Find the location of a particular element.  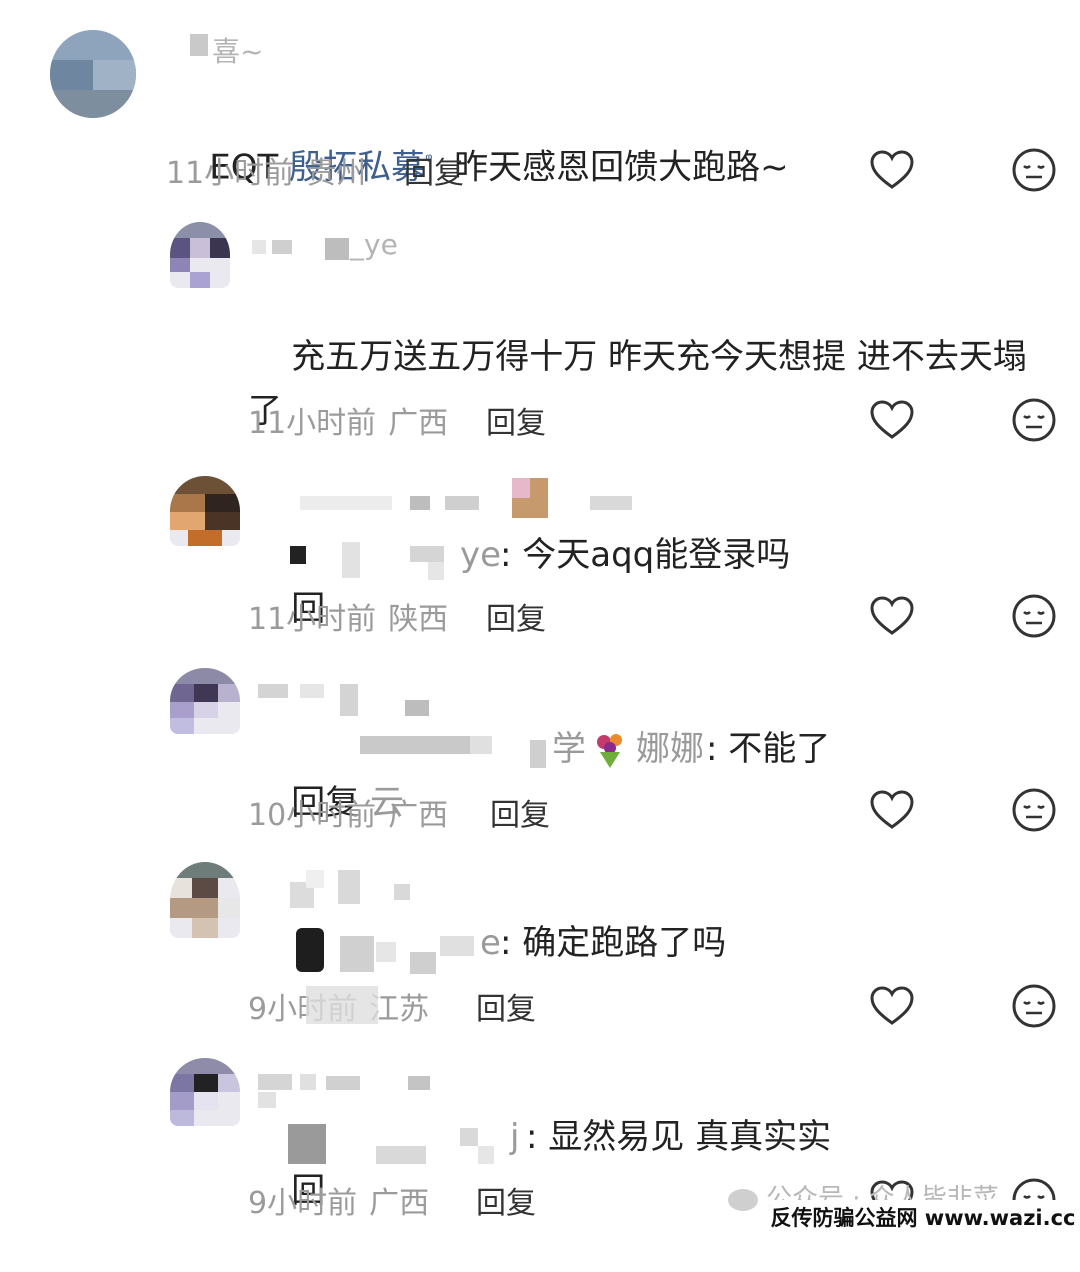

comment-body: : 今天aqq能登录吗 is located at coordinates (645, 555).